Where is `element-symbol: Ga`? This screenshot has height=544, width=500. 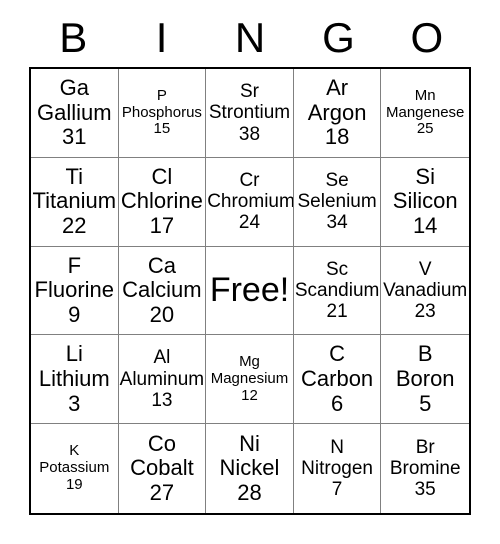 element-symbol: Ga is located at coordinates (74, 87).